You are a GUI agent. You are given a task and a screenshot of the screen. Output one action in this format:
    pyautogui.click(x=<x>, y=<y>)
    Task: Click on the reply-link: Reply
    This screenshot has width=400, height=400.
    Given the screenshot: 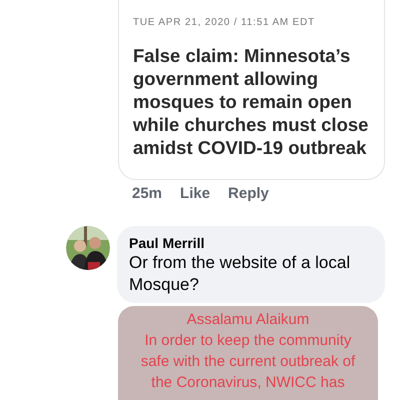 What is the action you would take?
    pyautogui.click(x=248, y=194)
    